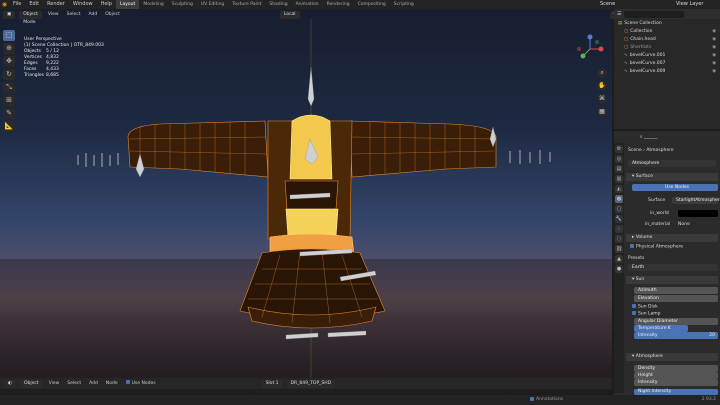 Image resolution: width=720 pixels, height=405 pixels. I want to click on presets-selector: Earth, so click(673, 267).